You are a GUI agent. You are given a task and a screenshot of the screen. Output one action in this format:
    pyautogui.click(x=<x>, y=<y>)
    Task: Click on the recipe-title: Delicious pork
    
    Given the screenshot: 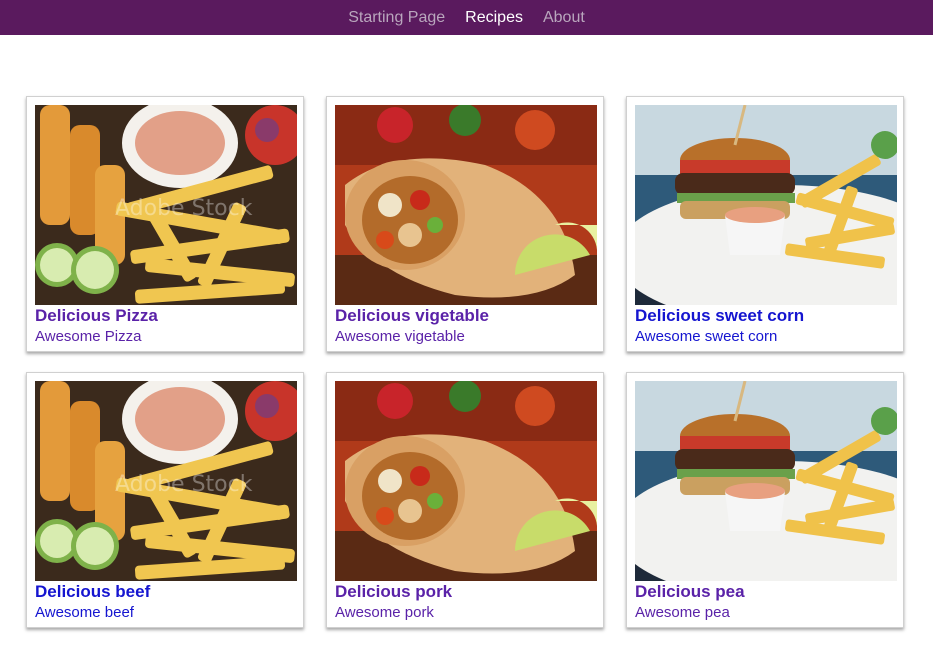 What is the action you would take?
    pyautogui.click(x=393, y=592)
    